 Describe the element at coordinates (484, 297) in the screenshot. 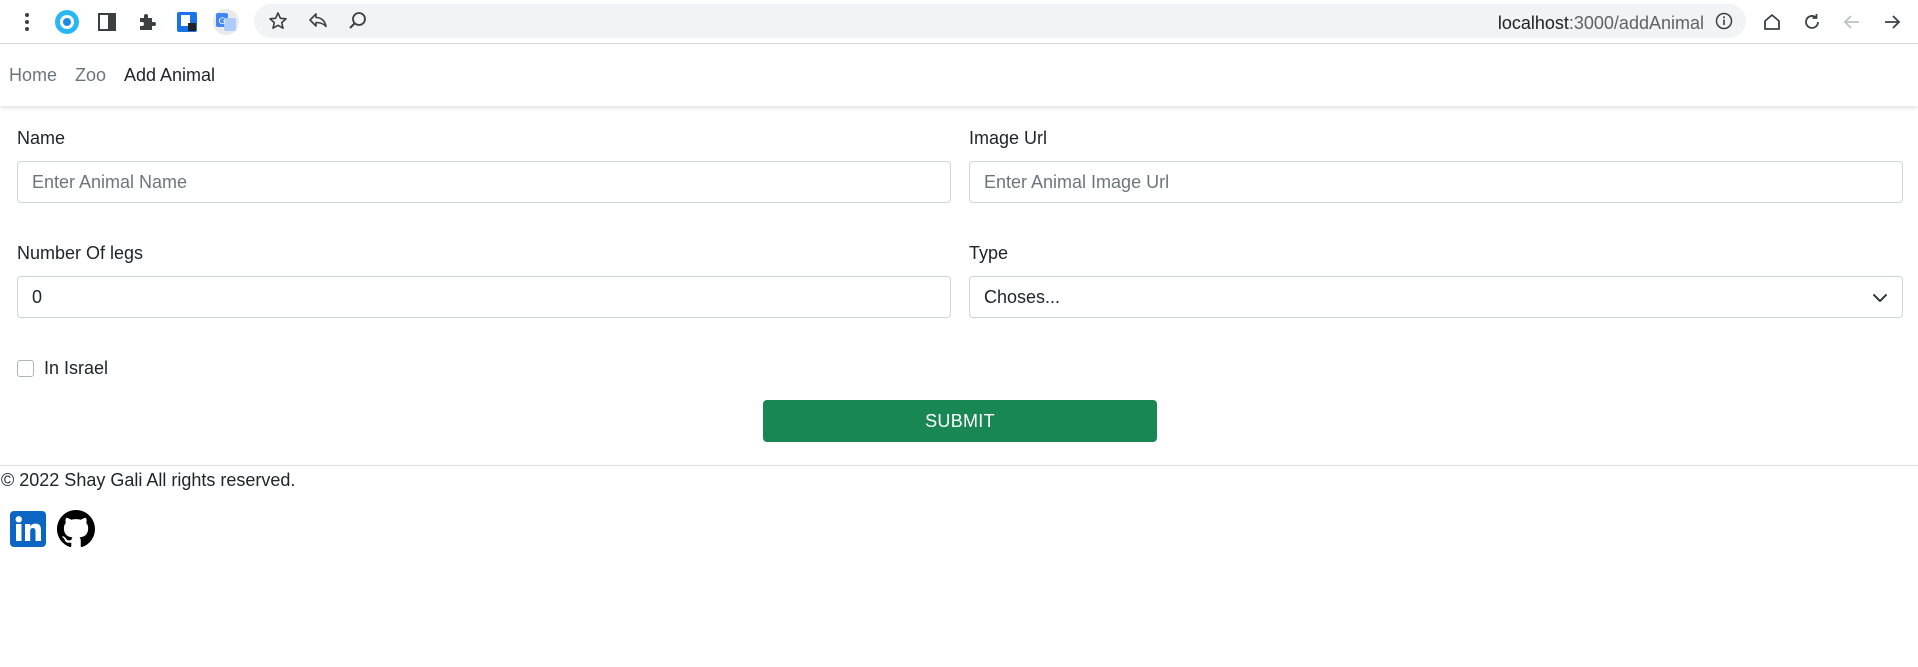

I see `legs-input` at that location.